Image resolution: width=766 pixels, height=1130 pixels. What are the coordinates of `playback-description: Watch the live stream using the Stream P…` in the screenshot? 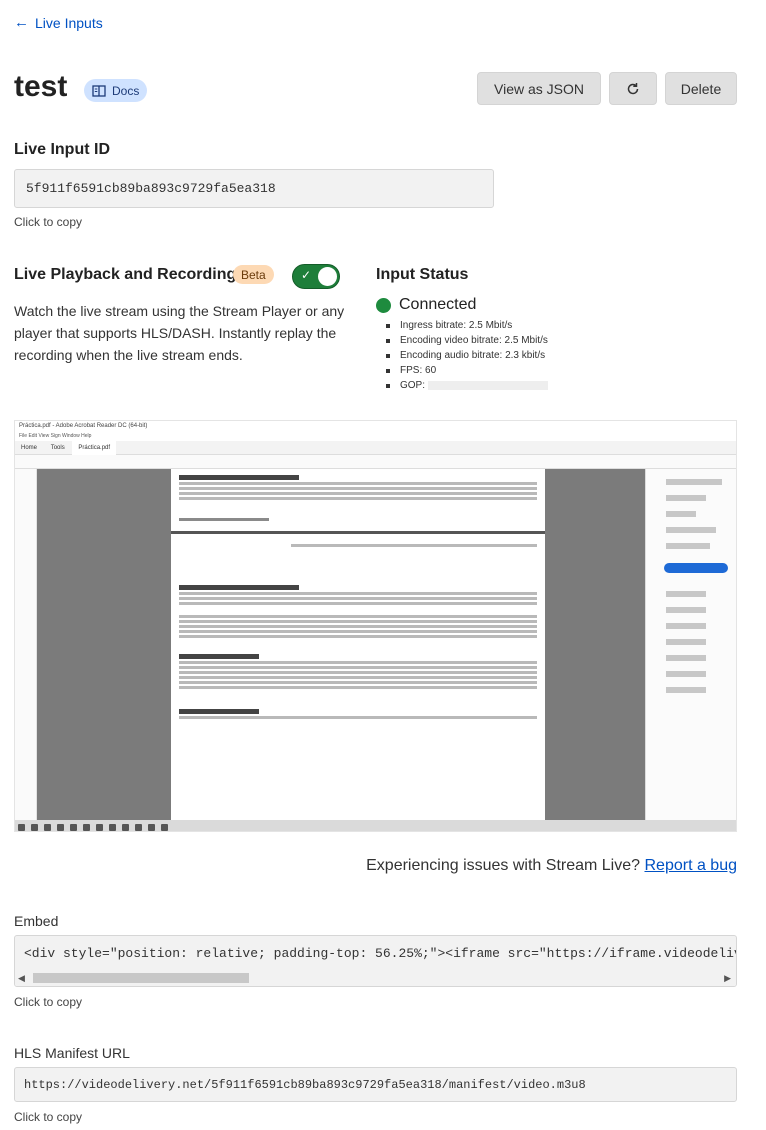 It's located at (179, 333).